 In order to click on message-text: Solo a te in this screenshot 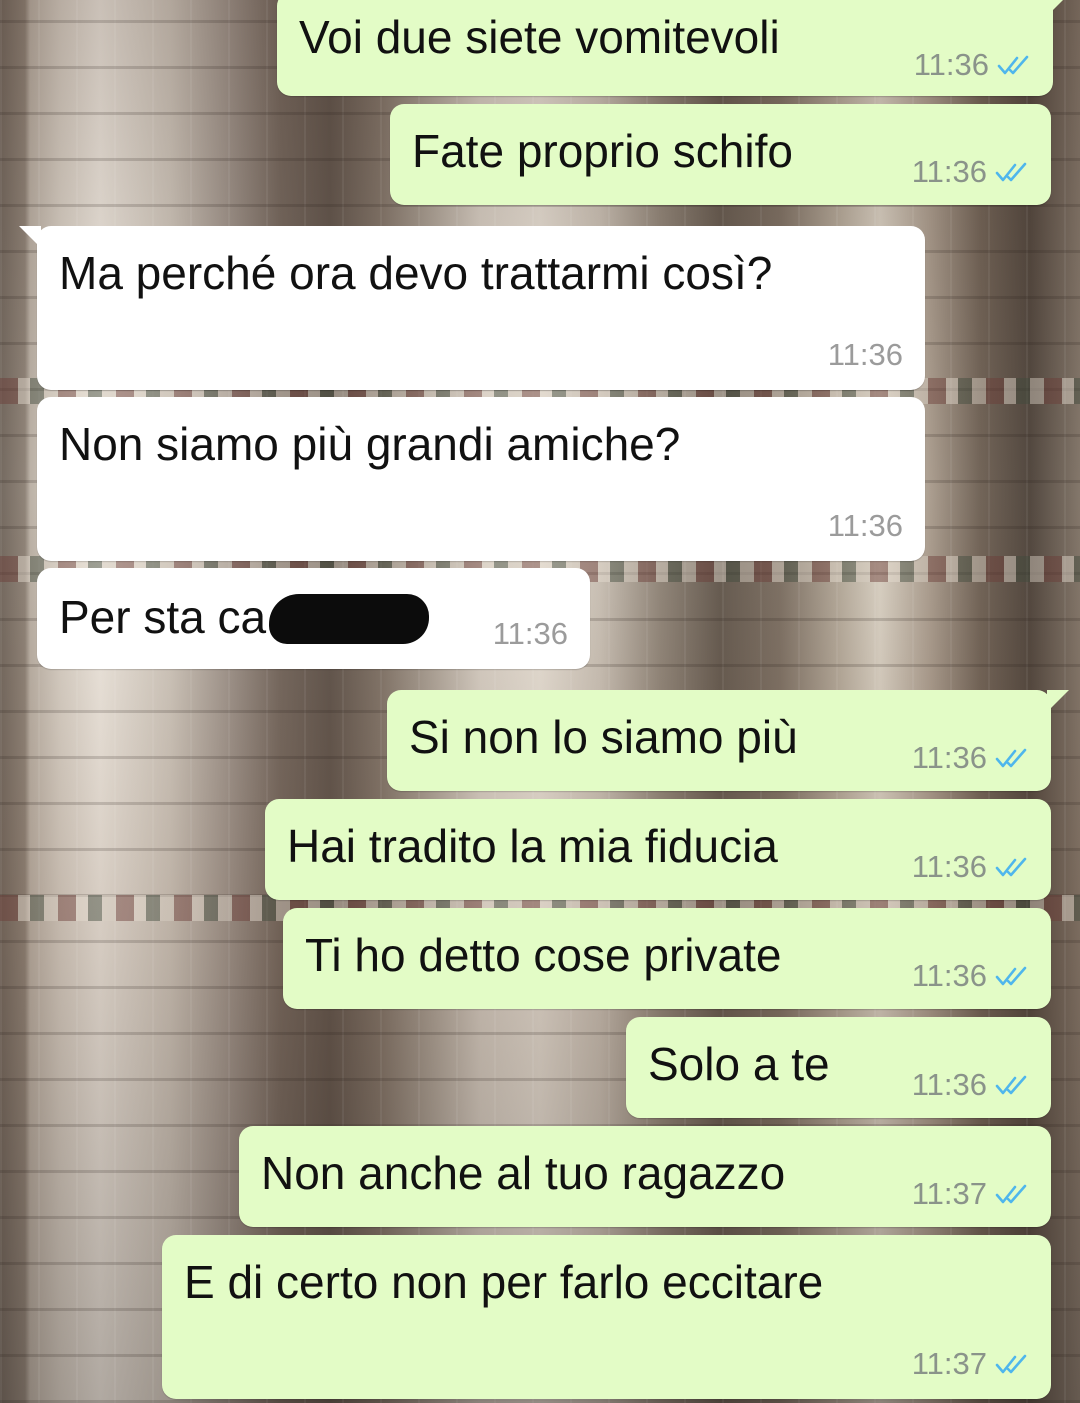, I will do `click(739, 1064)`.